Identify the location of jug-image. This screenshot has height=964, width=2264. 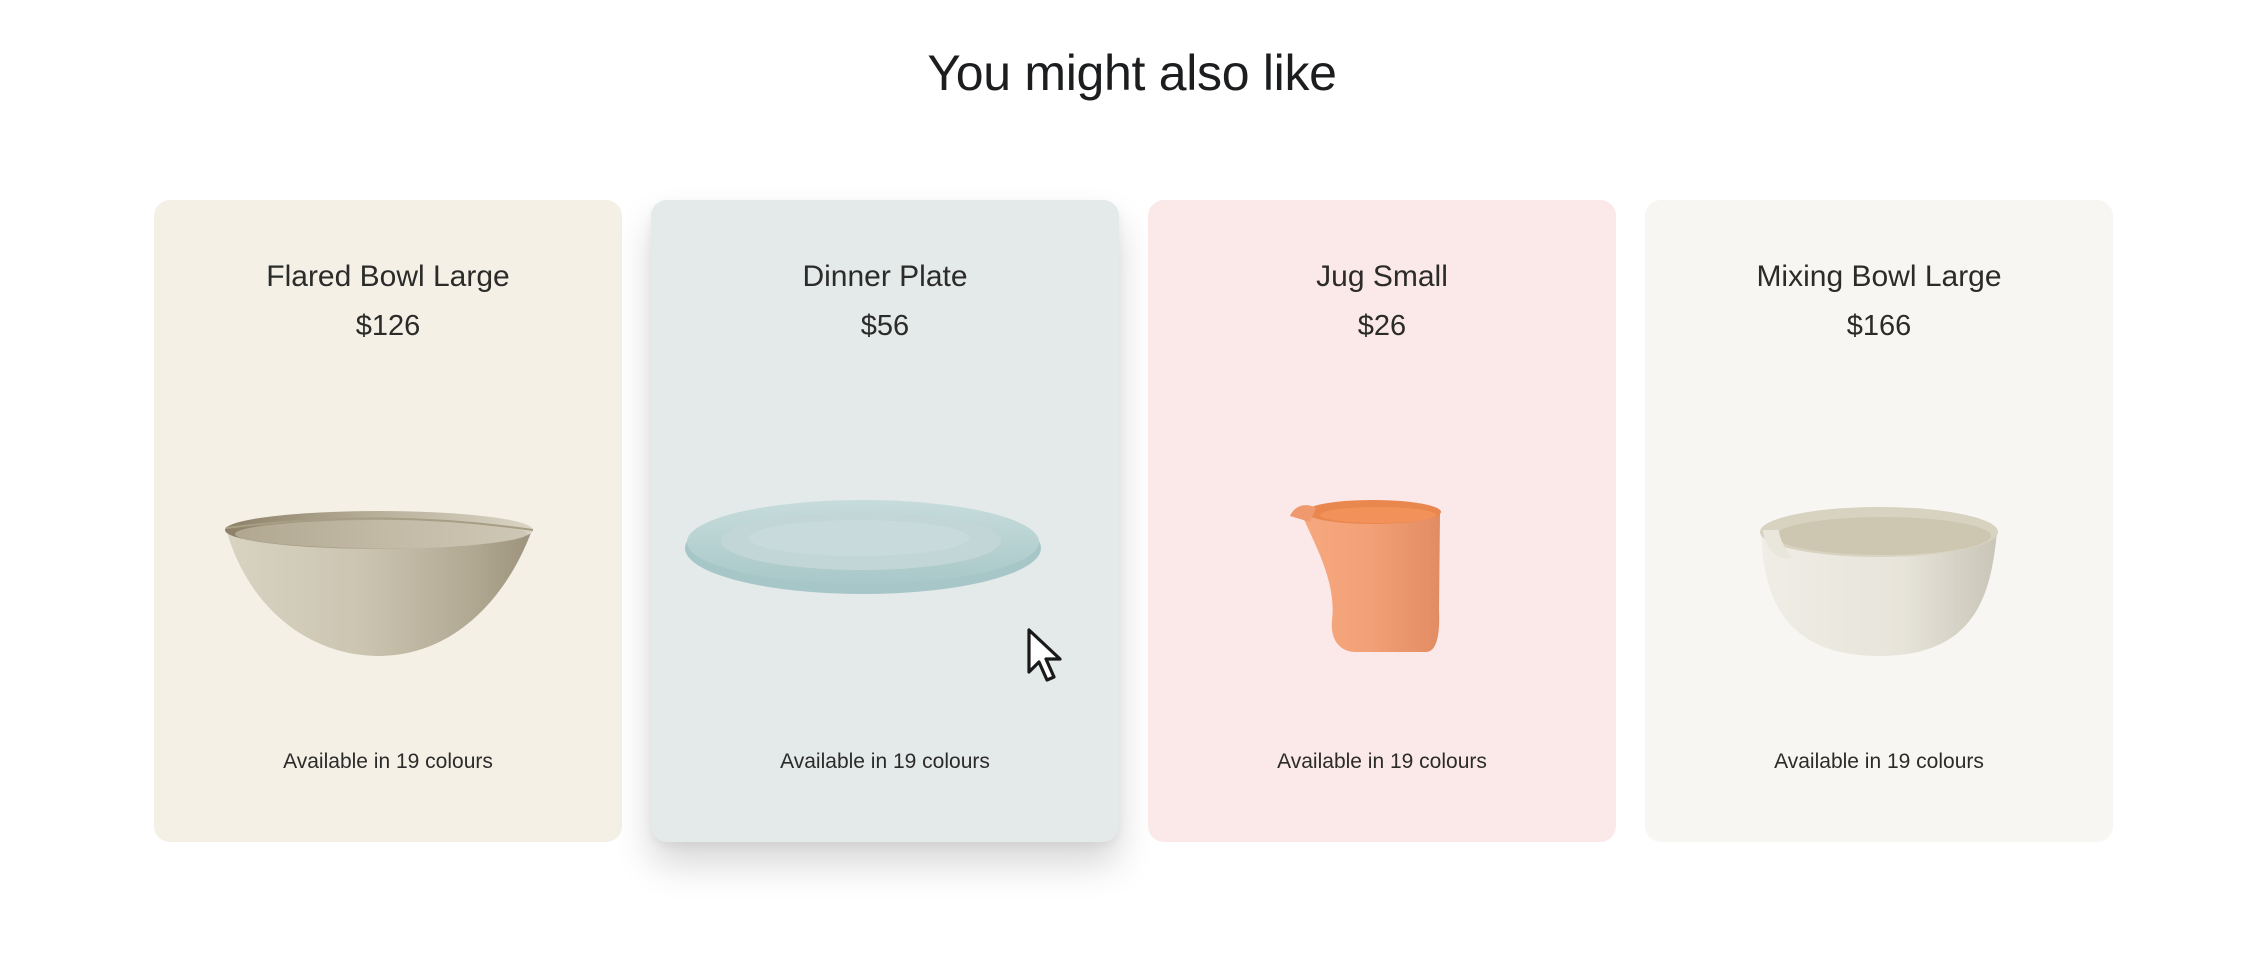
(1365, 576).